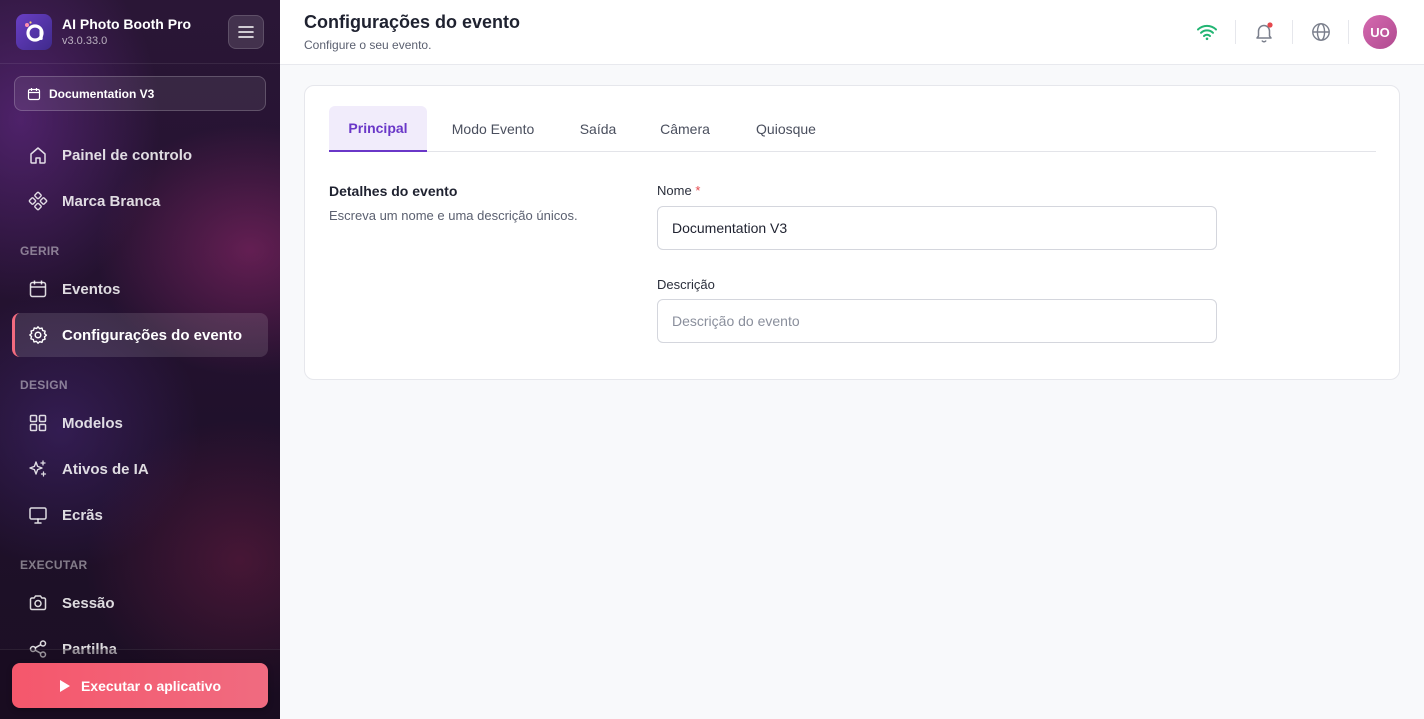 This screenshot has height=719, width=1424. I want to click on sidebar-item-label: Painel de controlo, so click(127, 155).